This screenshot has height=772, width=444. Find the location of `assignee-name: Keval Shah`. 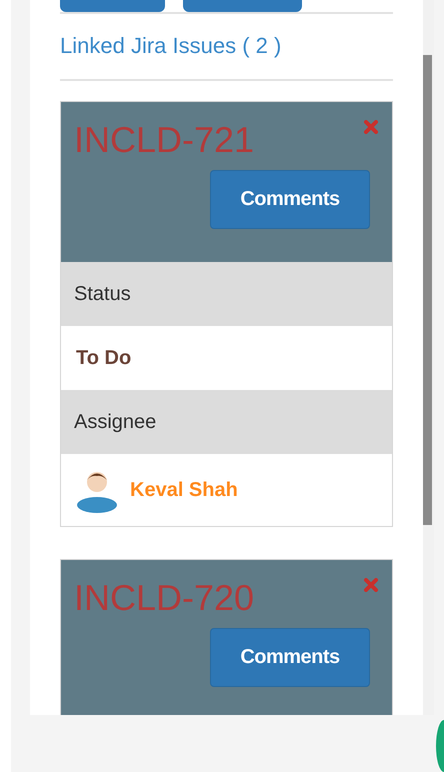

assignee-name: Keval Shah is located at coordinates (184, 490).